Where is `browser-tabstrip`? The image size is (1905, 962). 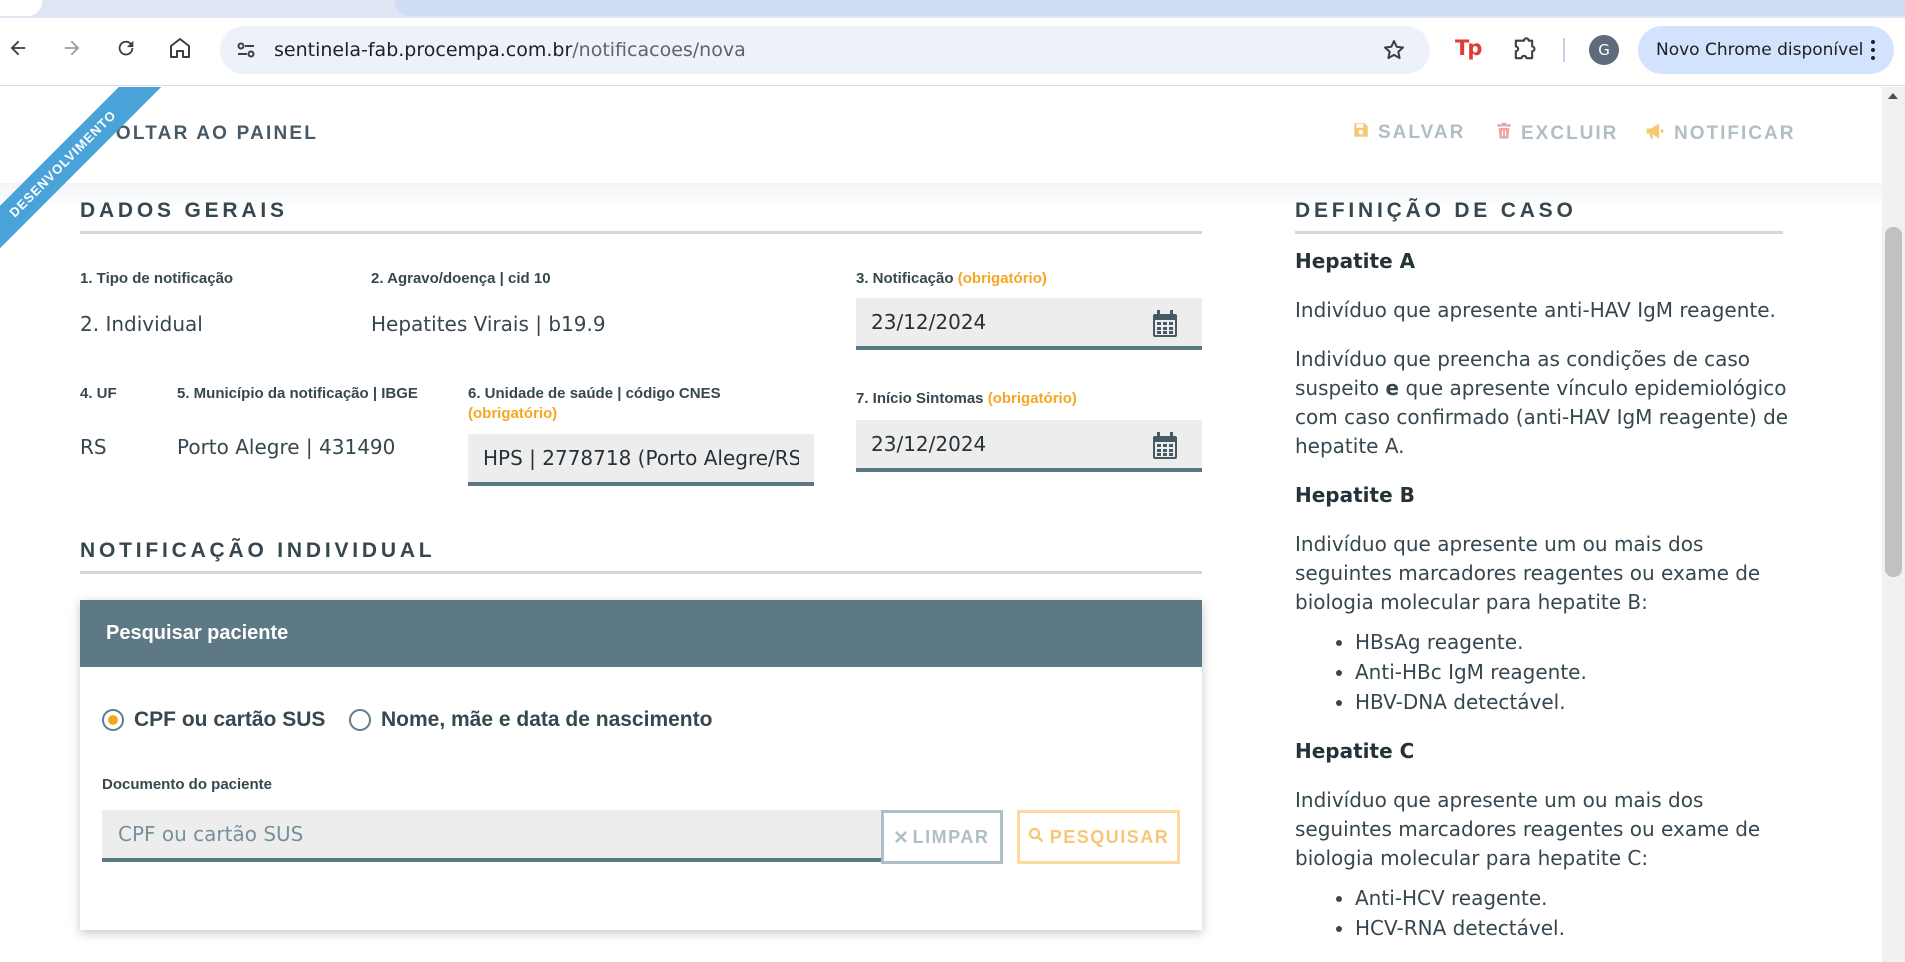 browser-tabstrip is located at coordinates (952, 9).